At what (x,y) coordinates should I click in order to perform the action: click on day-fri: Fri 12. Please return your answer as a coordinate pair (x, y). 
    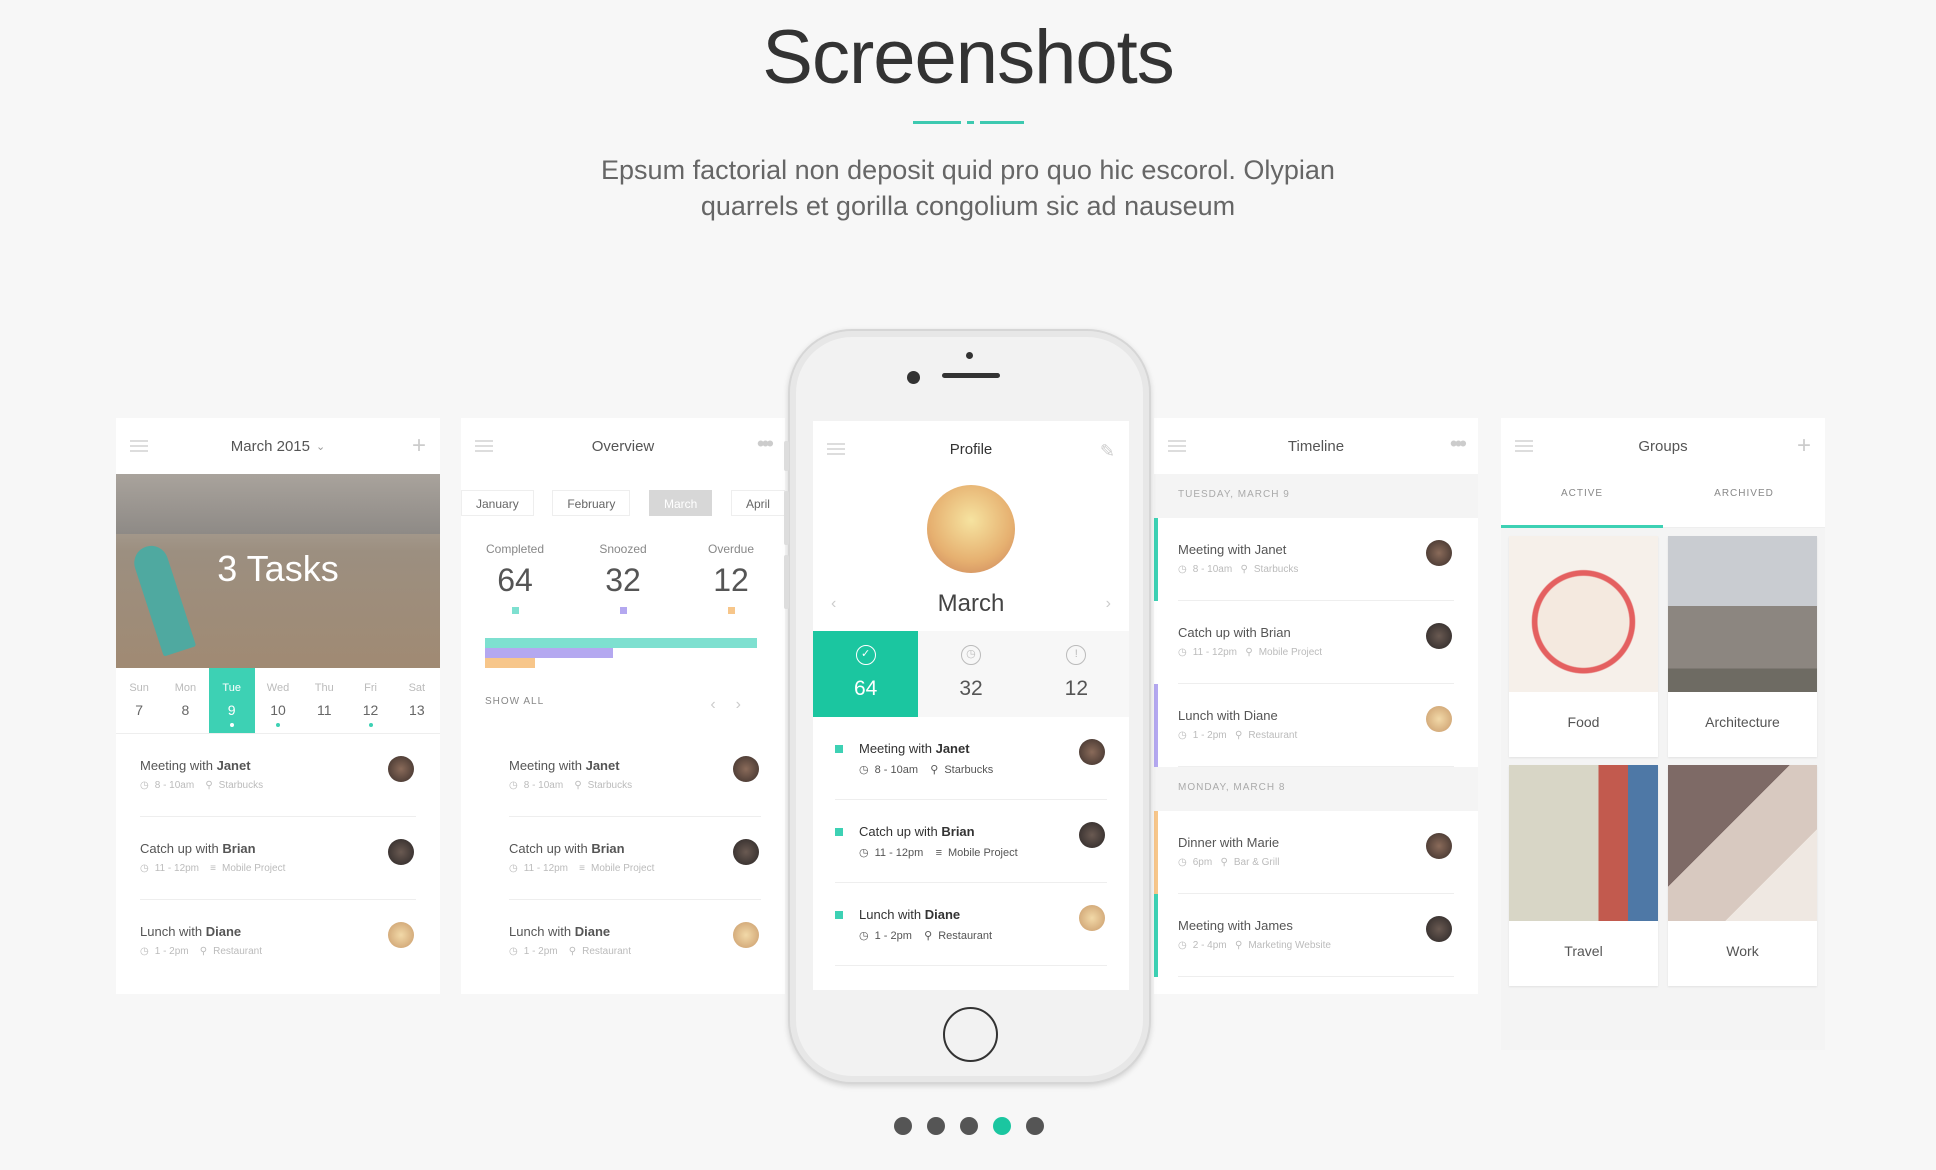
    Looking at the image, I should click on (370, 700).